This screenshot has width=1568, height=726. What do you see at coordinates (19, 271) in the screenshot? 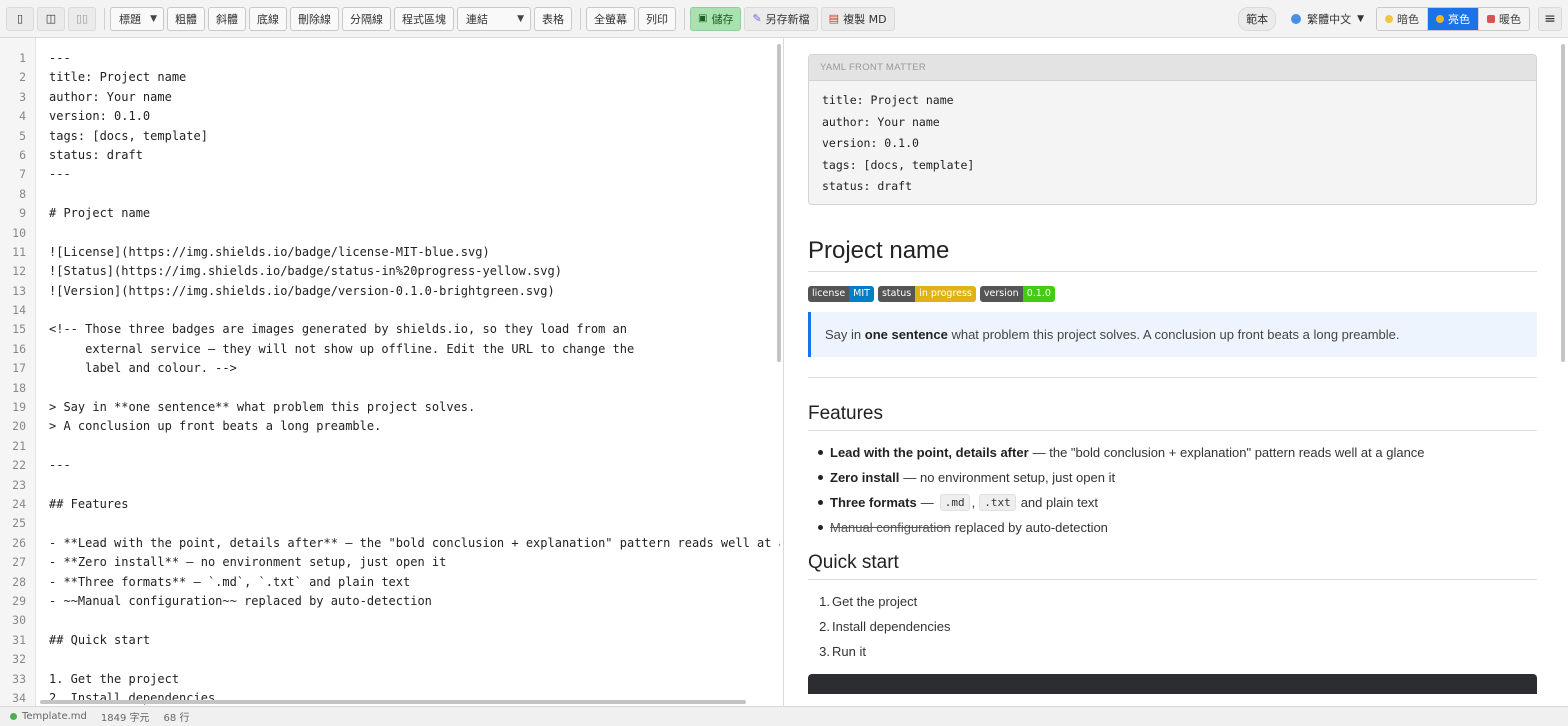
I see `line-number: 12` at bounding box center [19, 271].